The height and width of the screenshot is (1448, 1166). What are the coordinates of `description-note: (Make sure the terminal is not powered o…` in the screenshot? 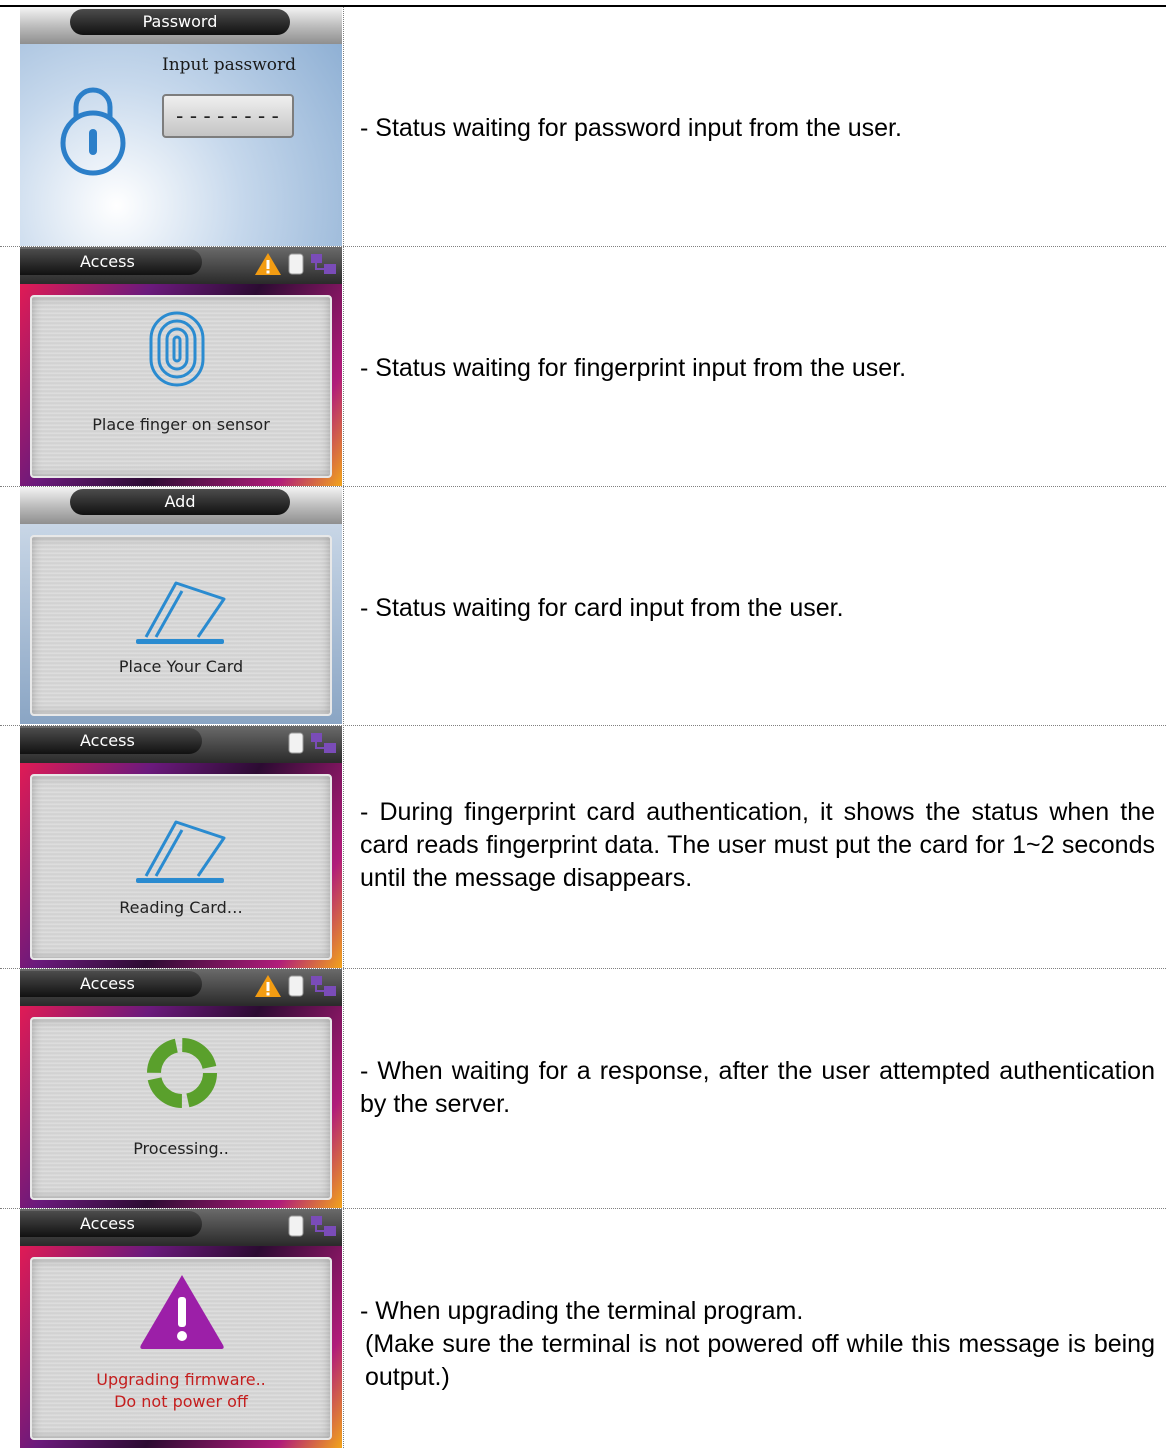 It's located at (760, 1360).